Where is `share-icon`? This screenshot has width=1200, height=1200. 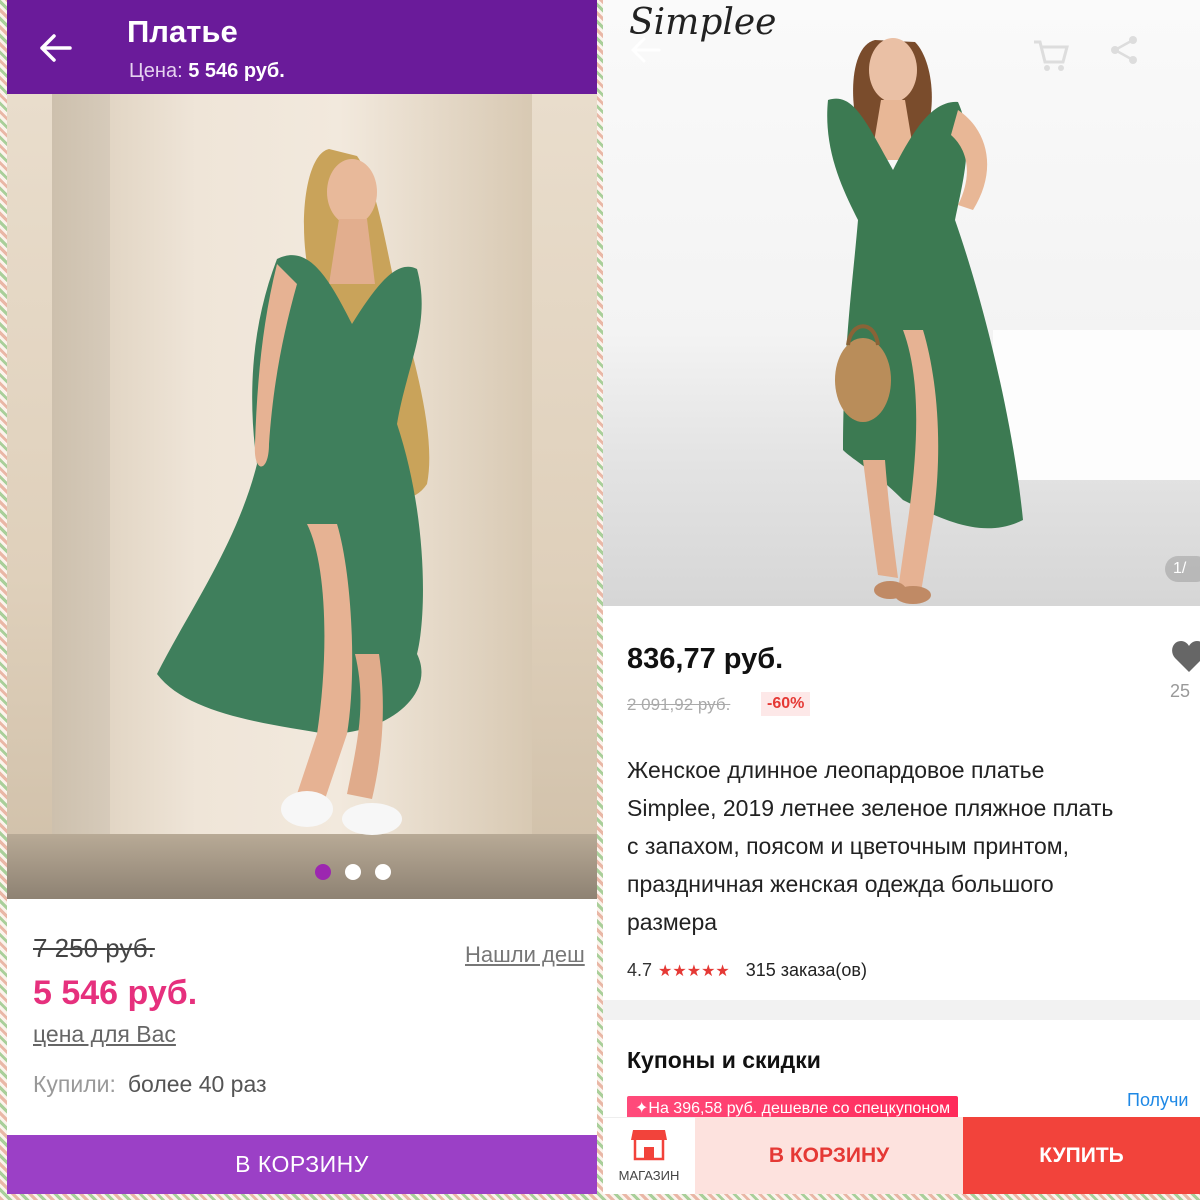 share-icon is located at coordinates (1126, 54).